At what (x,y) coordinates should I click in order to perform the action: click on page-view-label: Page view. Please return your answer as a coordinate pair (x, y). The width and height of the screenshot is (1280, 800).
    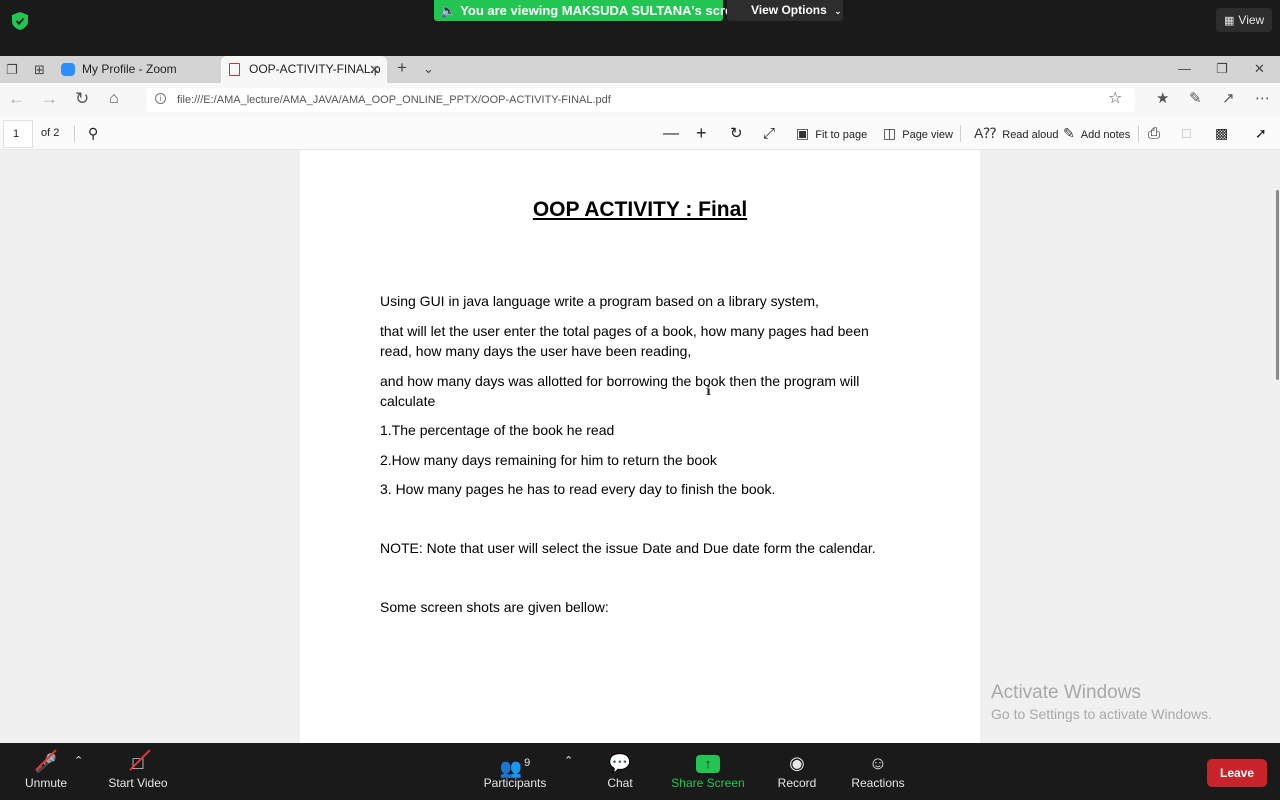
    Looking at the image, I should click on (927, 135).